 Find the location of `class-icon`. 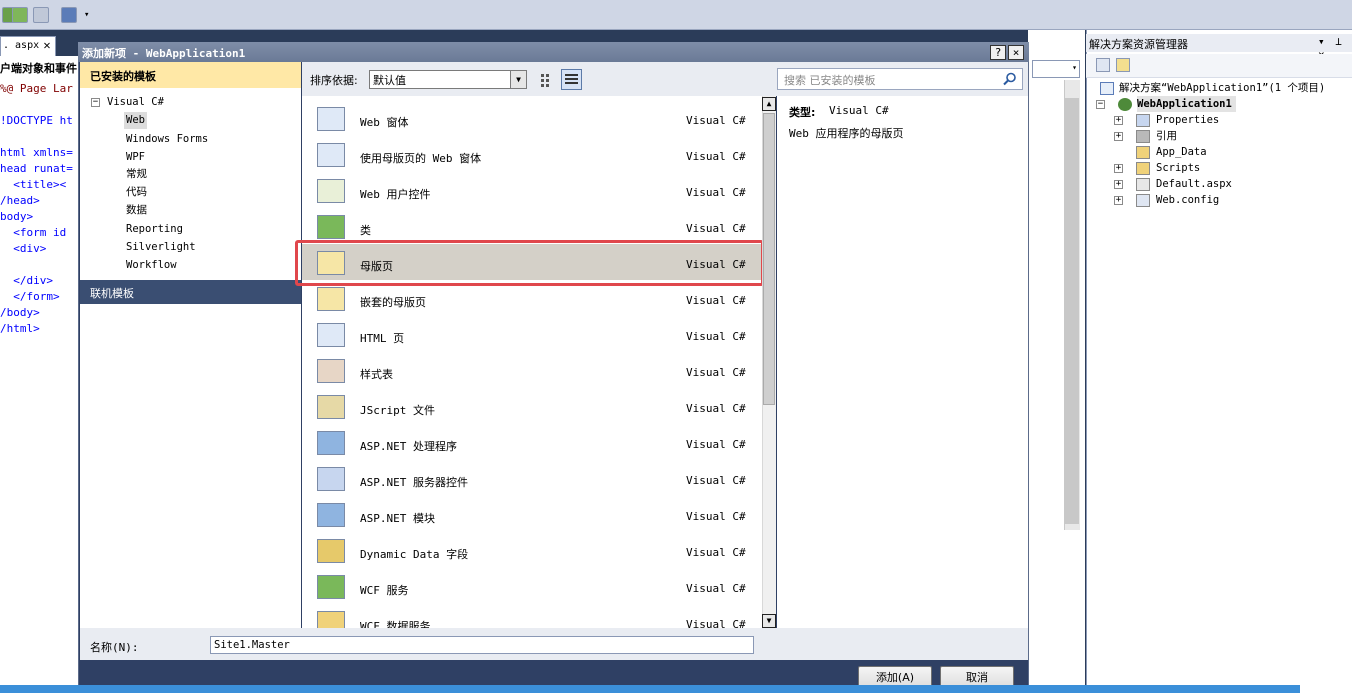

class-icon is located at coordinates (331, 227).